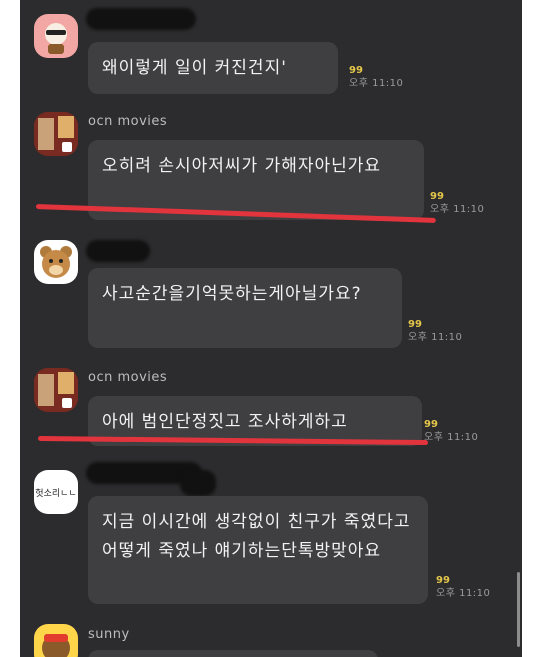 This screenshot has height=657, width=542. I want to click on sunglasses-character-icon, so click(56, 36).